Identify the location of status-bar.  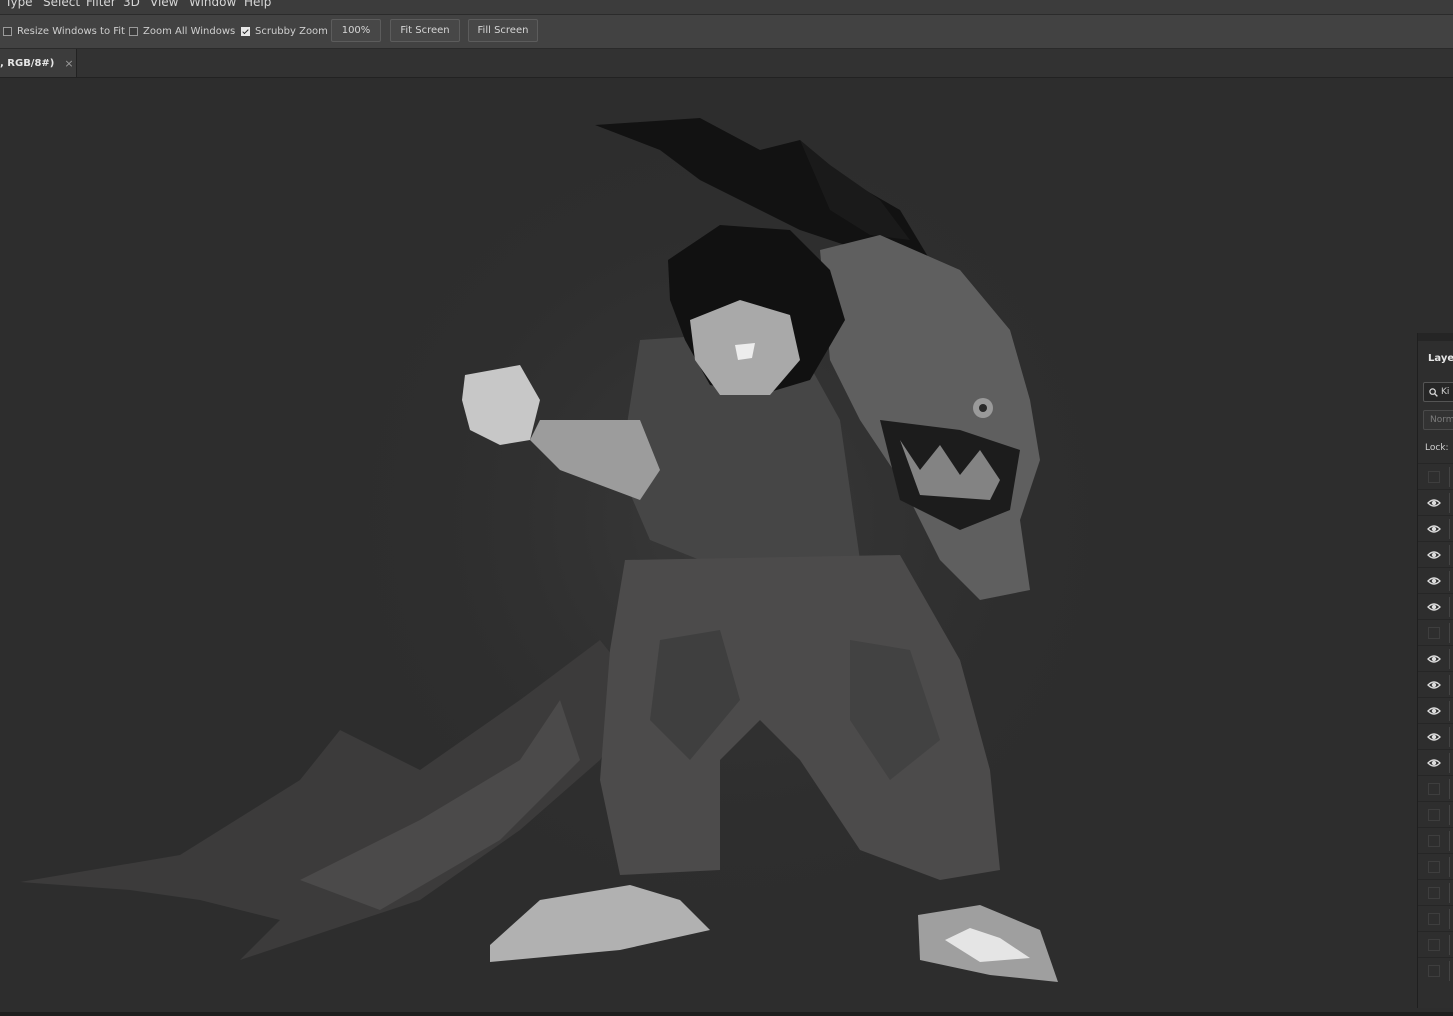
(726, 1014).